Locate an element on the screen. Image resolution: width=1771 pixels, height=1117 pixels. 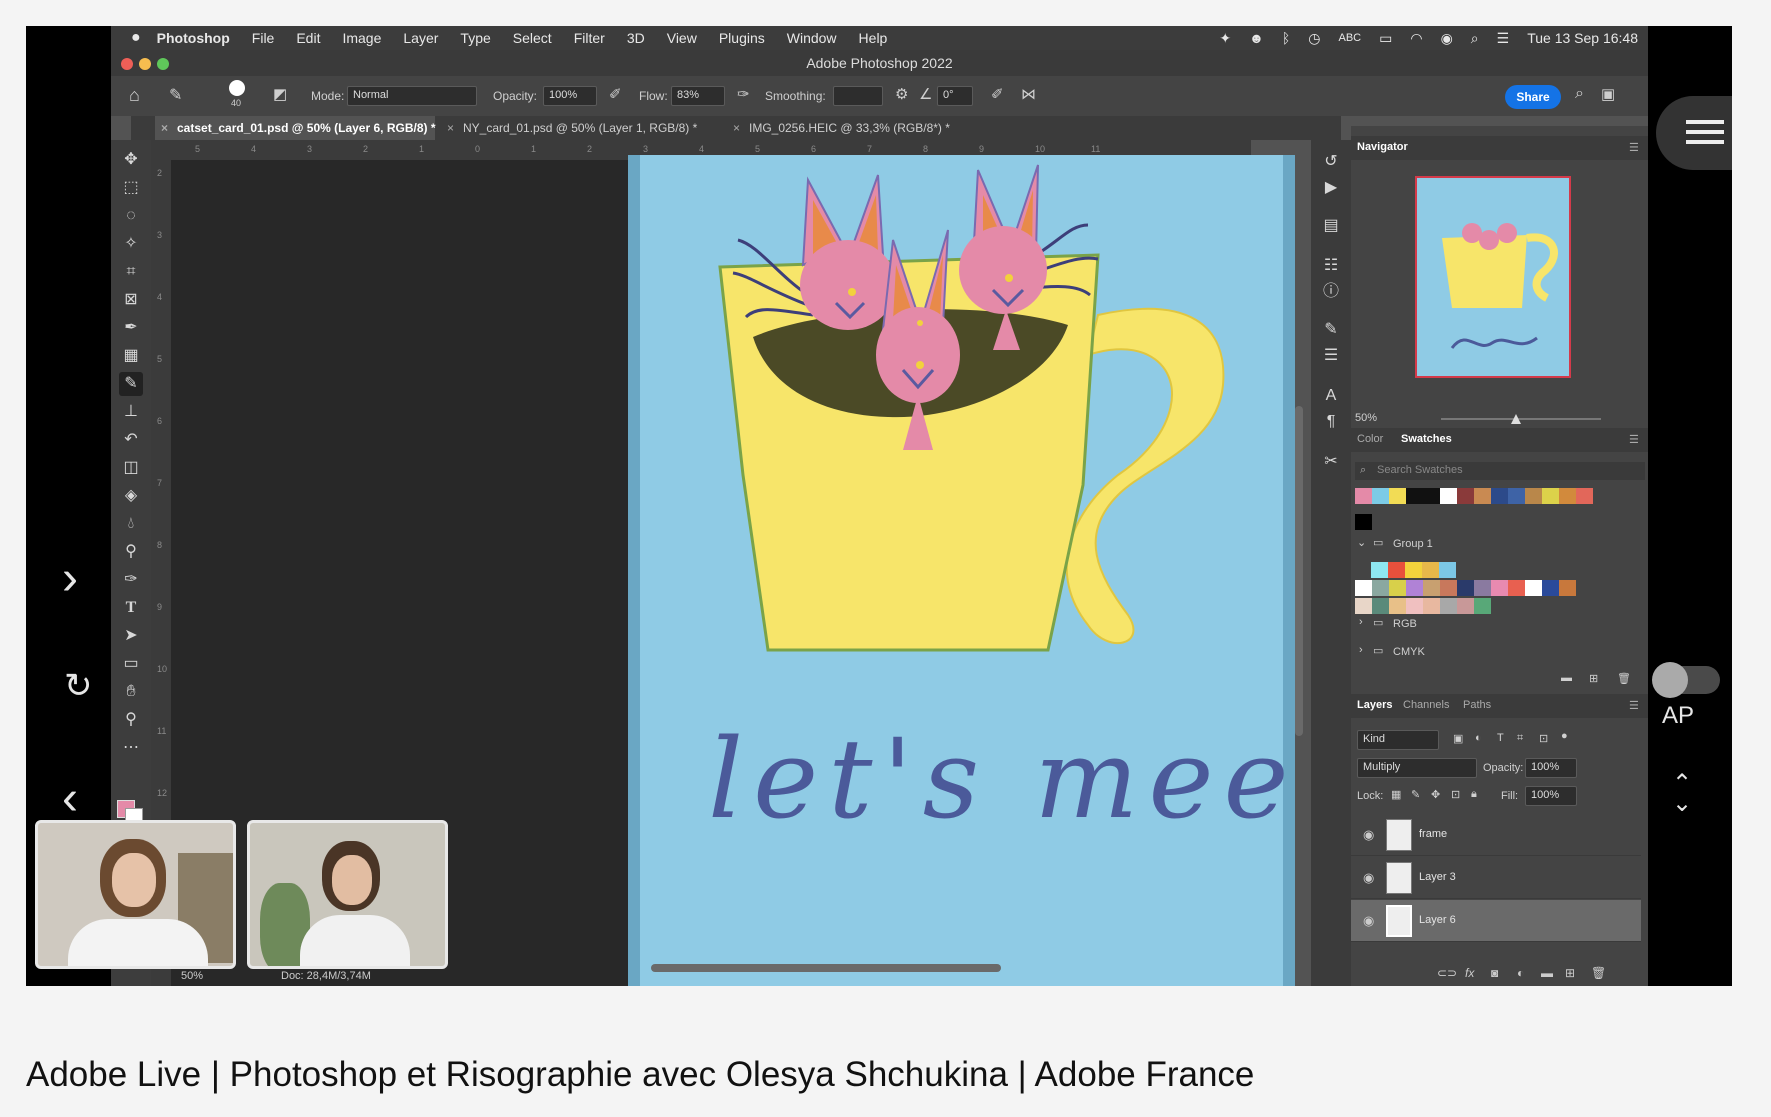
lock-all-icon: 🔒︎ is located at coordinates (1474, 794).